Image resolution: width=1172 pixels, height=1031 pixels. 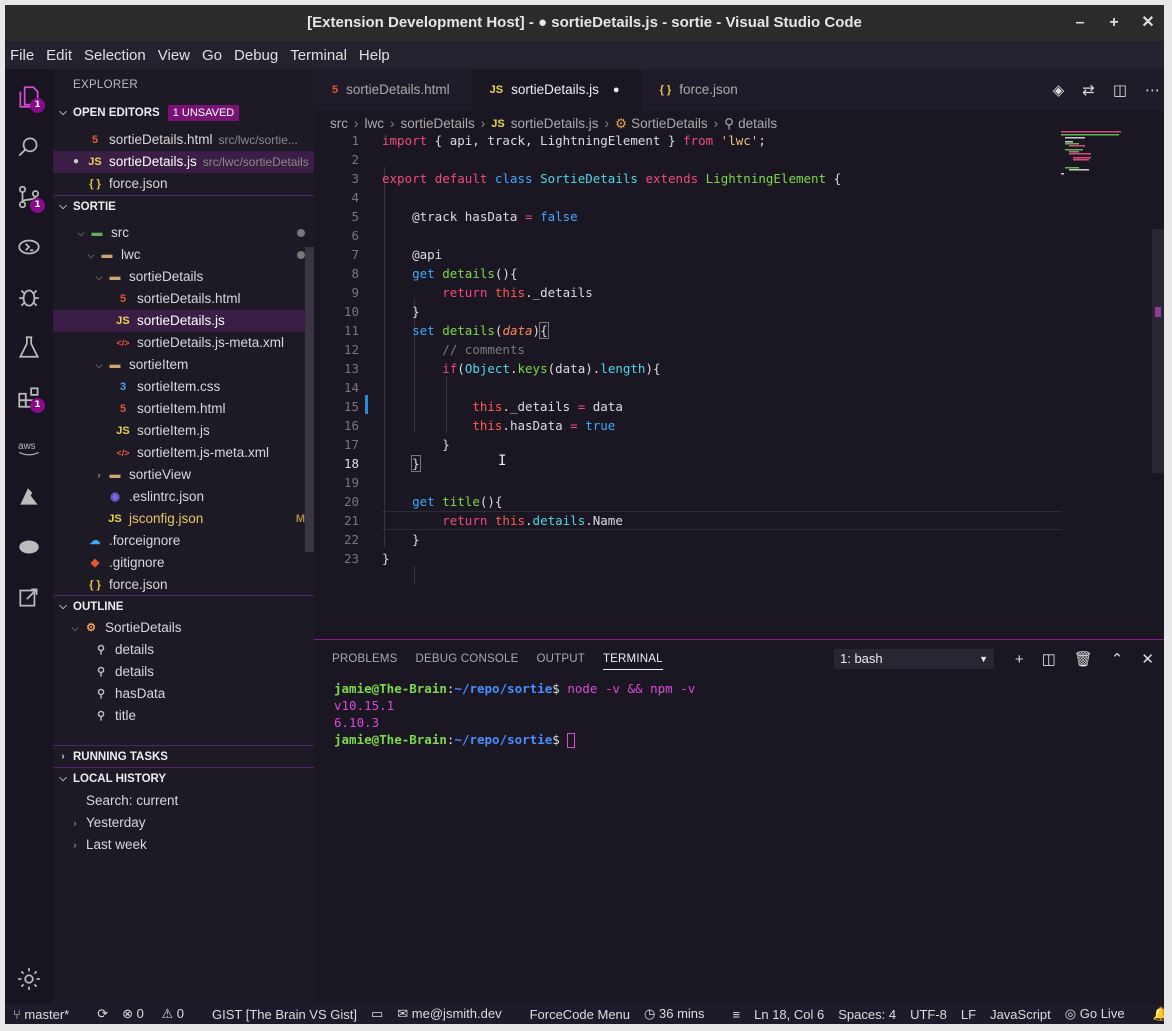 What do you see at coordinates (29, 597) in the screenshot?
I see `live-share-icon` at bounding box center [29, 597].